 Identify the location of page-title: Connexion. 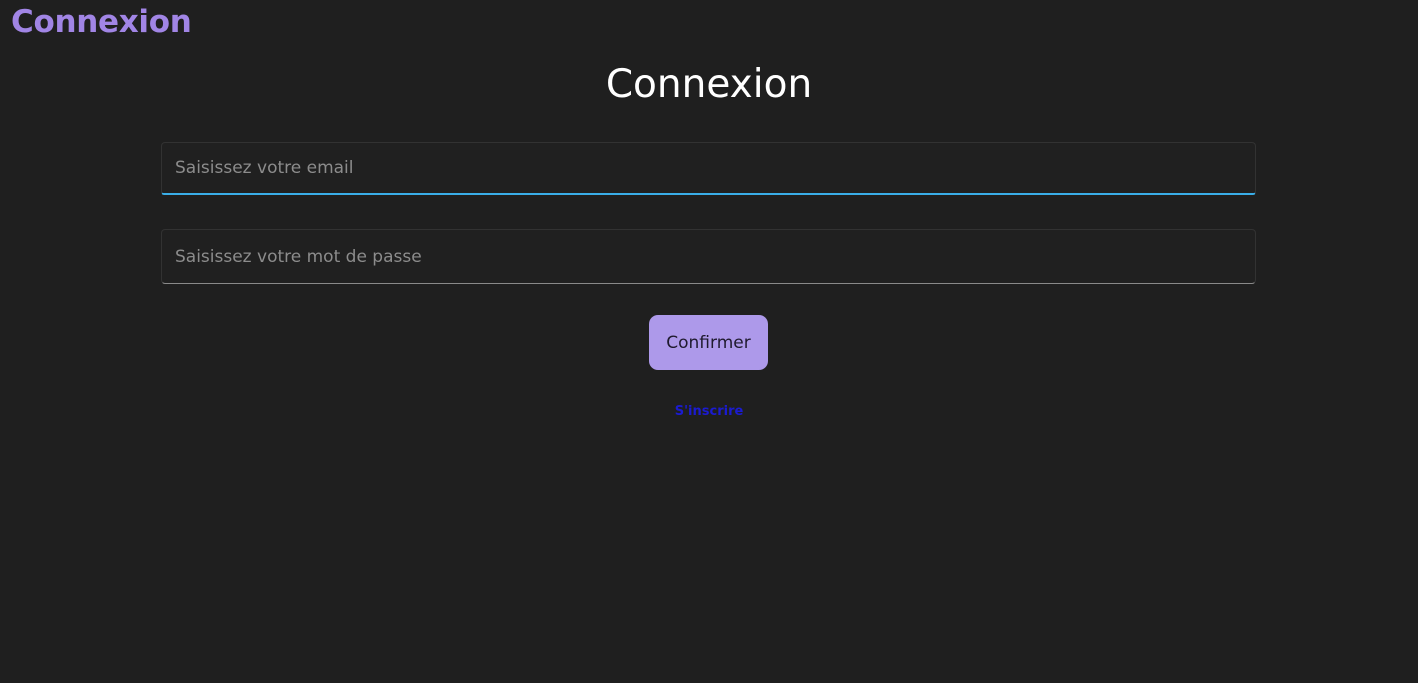
(709, 84).